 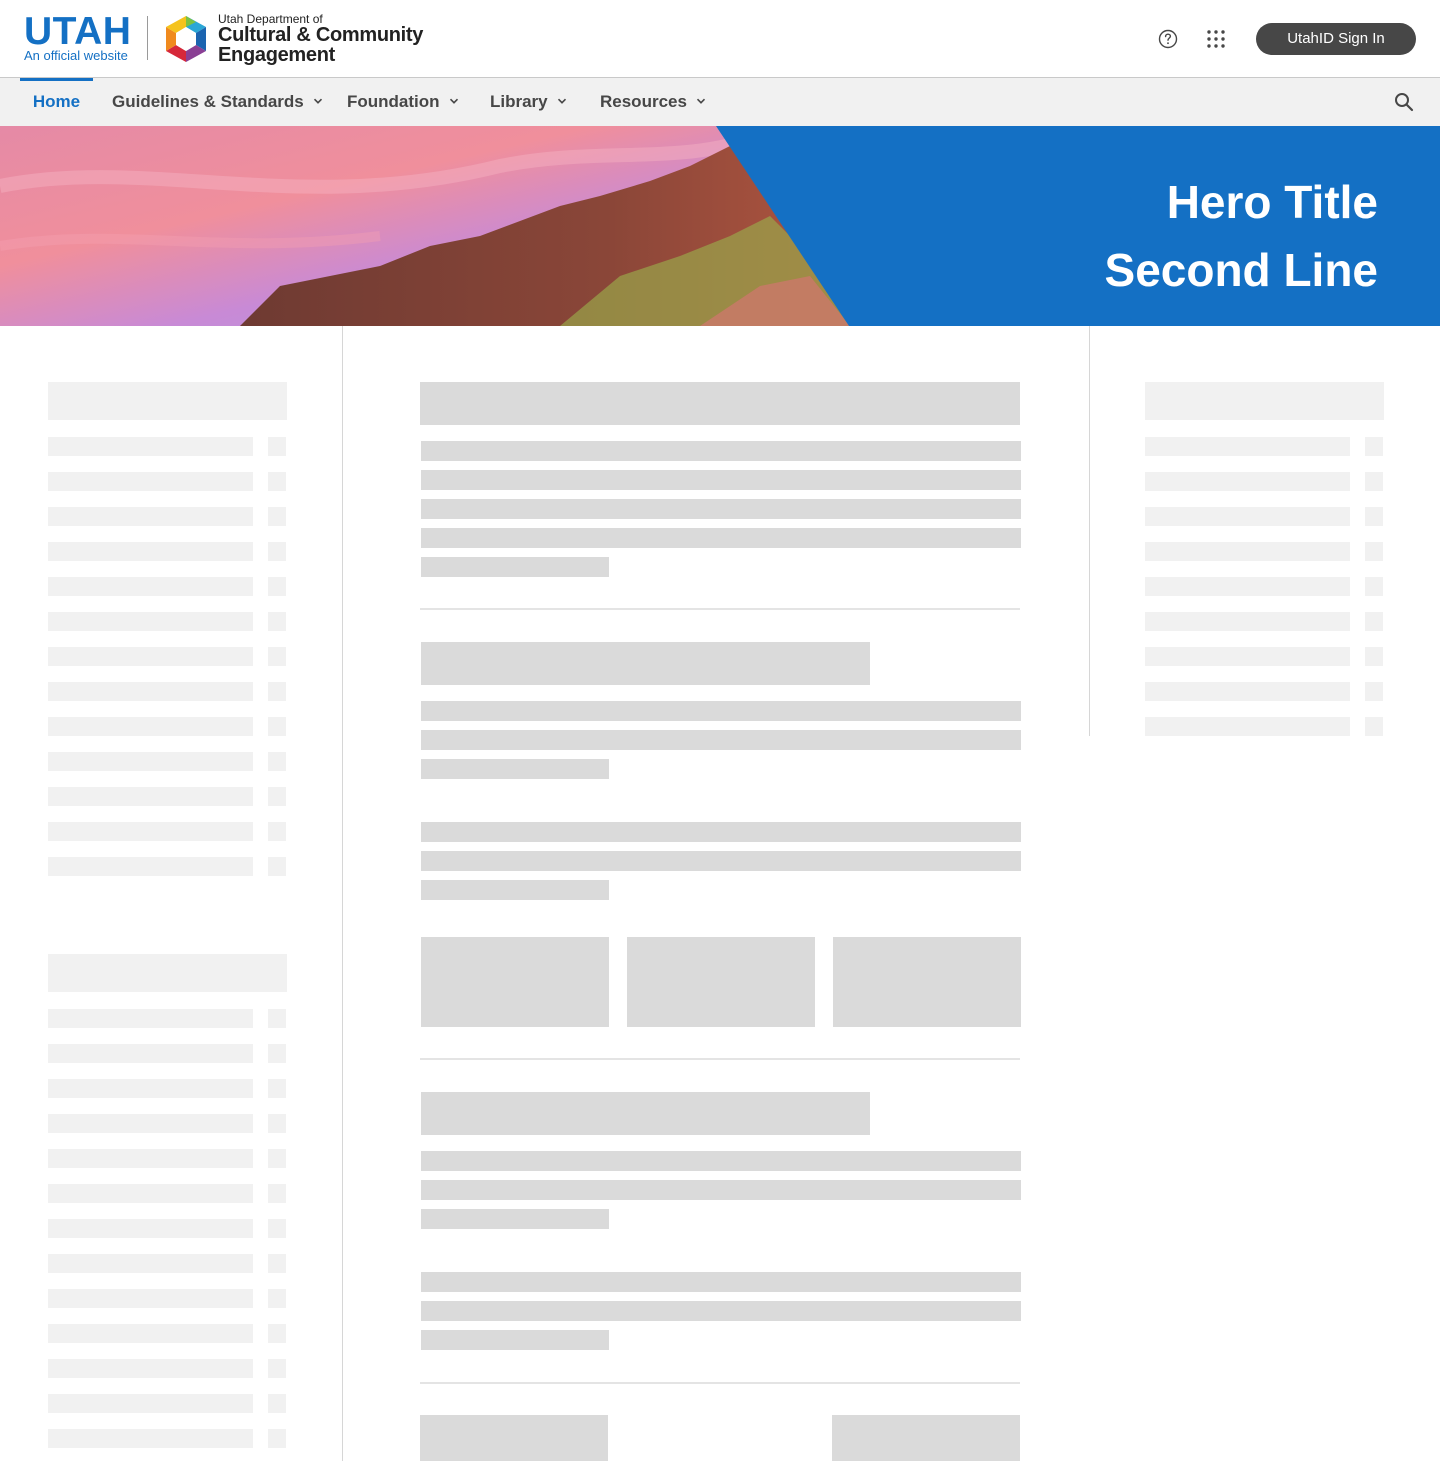 I want to click on utahid-sign-in-button: UtahID Sign In, so click(x=1336, y=39).